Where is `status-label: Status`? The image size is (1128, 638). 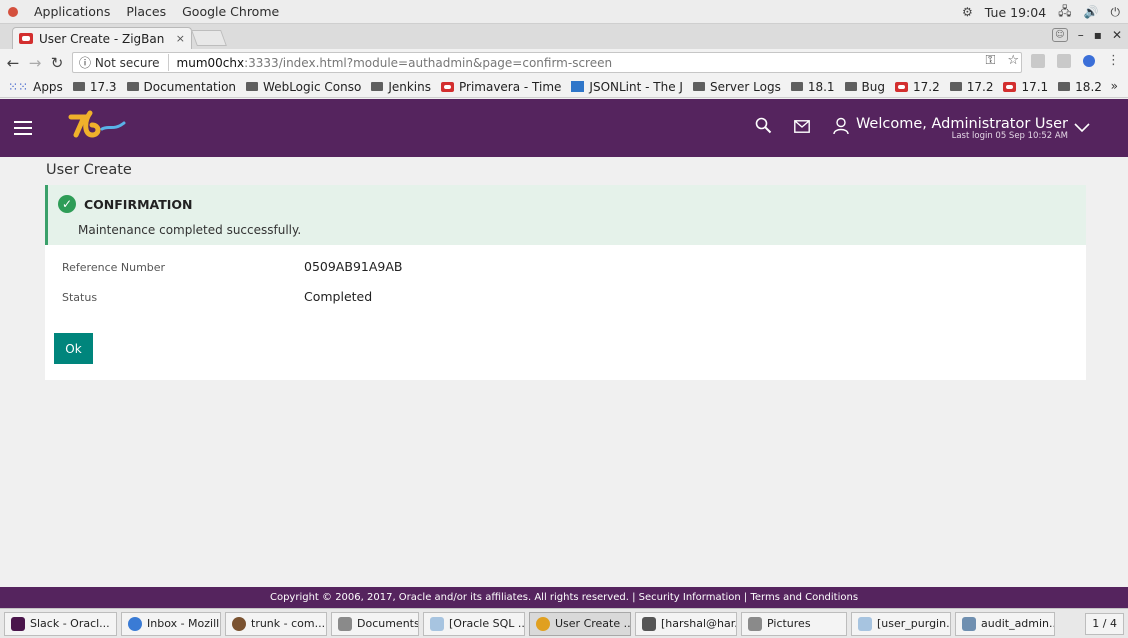
status-label: Status is located at coordinates (80, 297).